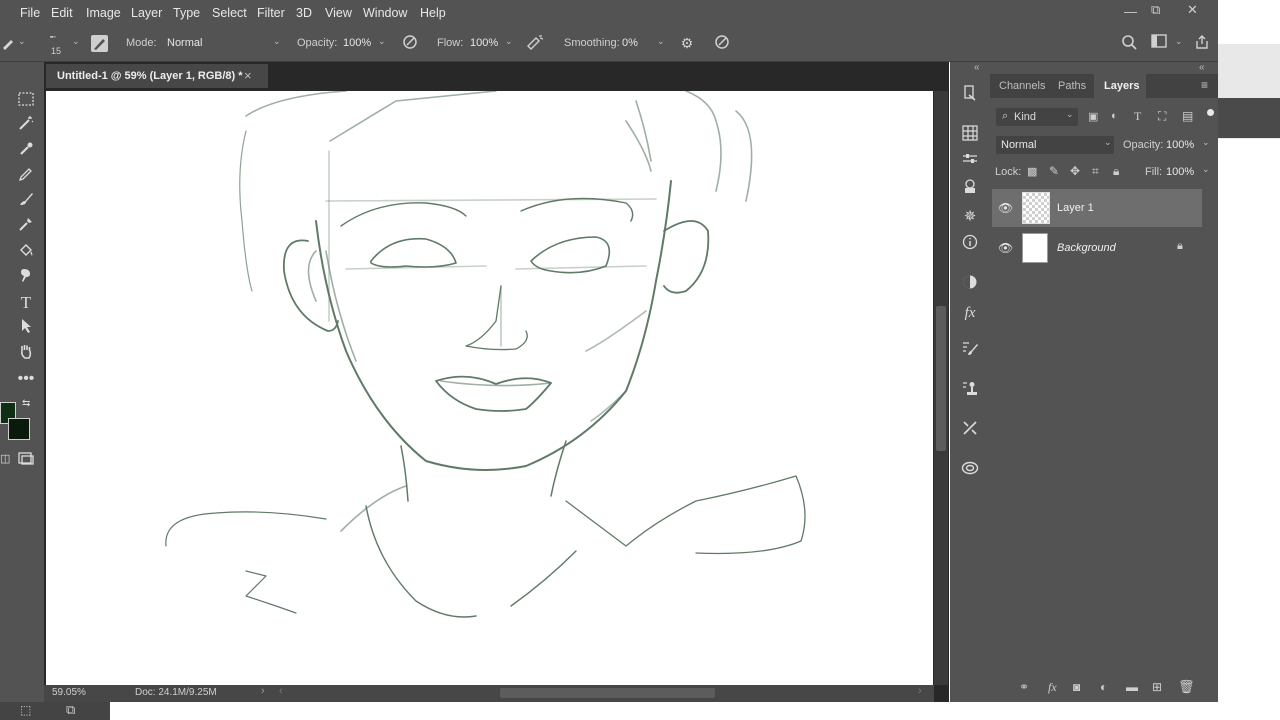  What do you see at coordinates (1202, 43) in the screenshot?
I see `share-icon` at bounding box center [1202, 43].